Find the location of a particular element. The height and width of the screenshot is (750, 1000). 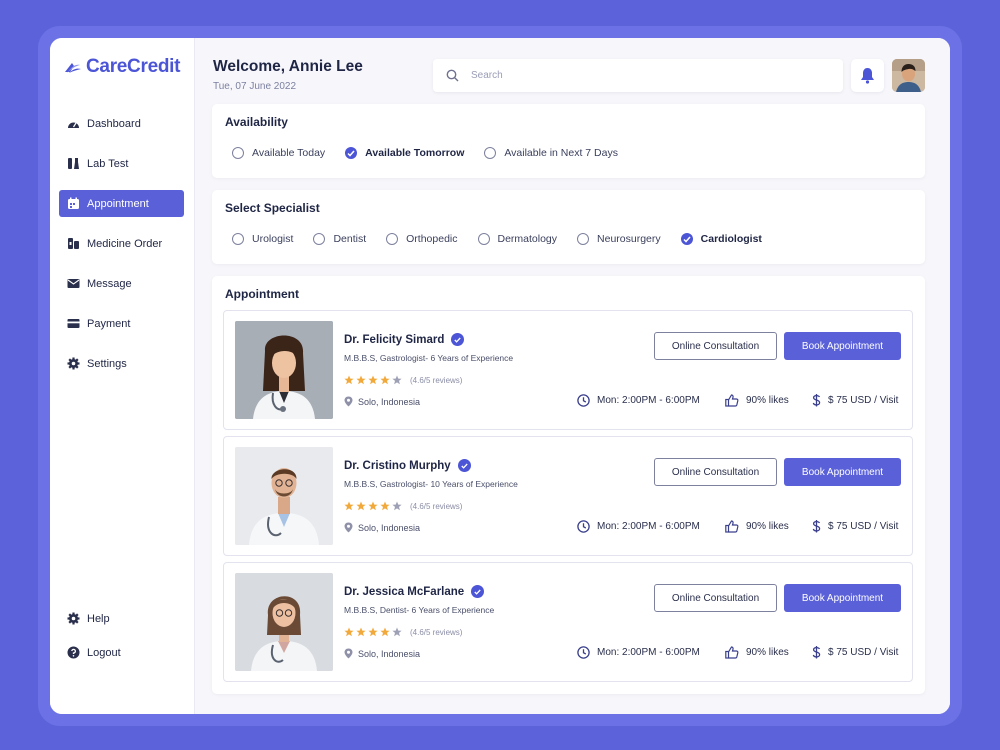

bell-icon is located at coordinates (867, 76).